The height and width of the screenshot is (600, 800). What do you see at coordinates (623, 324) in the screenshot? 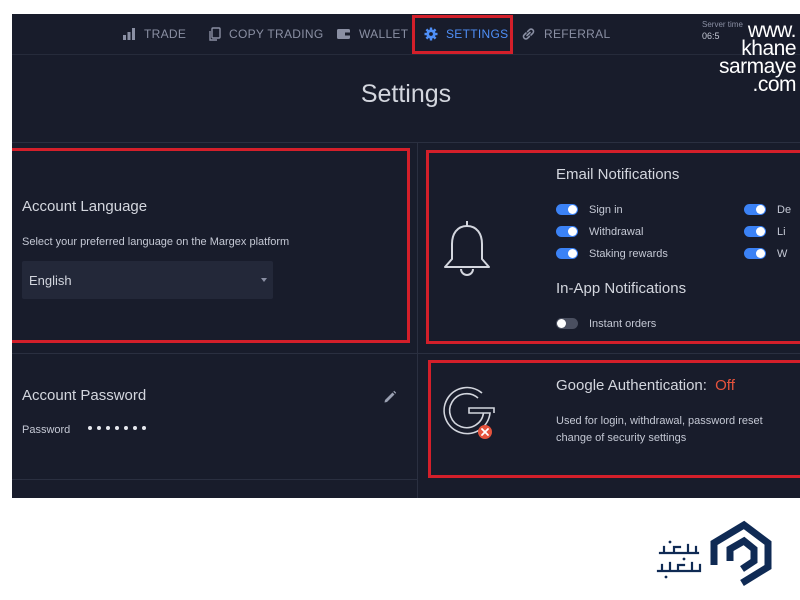
I see `toggle-instant-orders-label: Instant orders` at bounding box center [623, 324].